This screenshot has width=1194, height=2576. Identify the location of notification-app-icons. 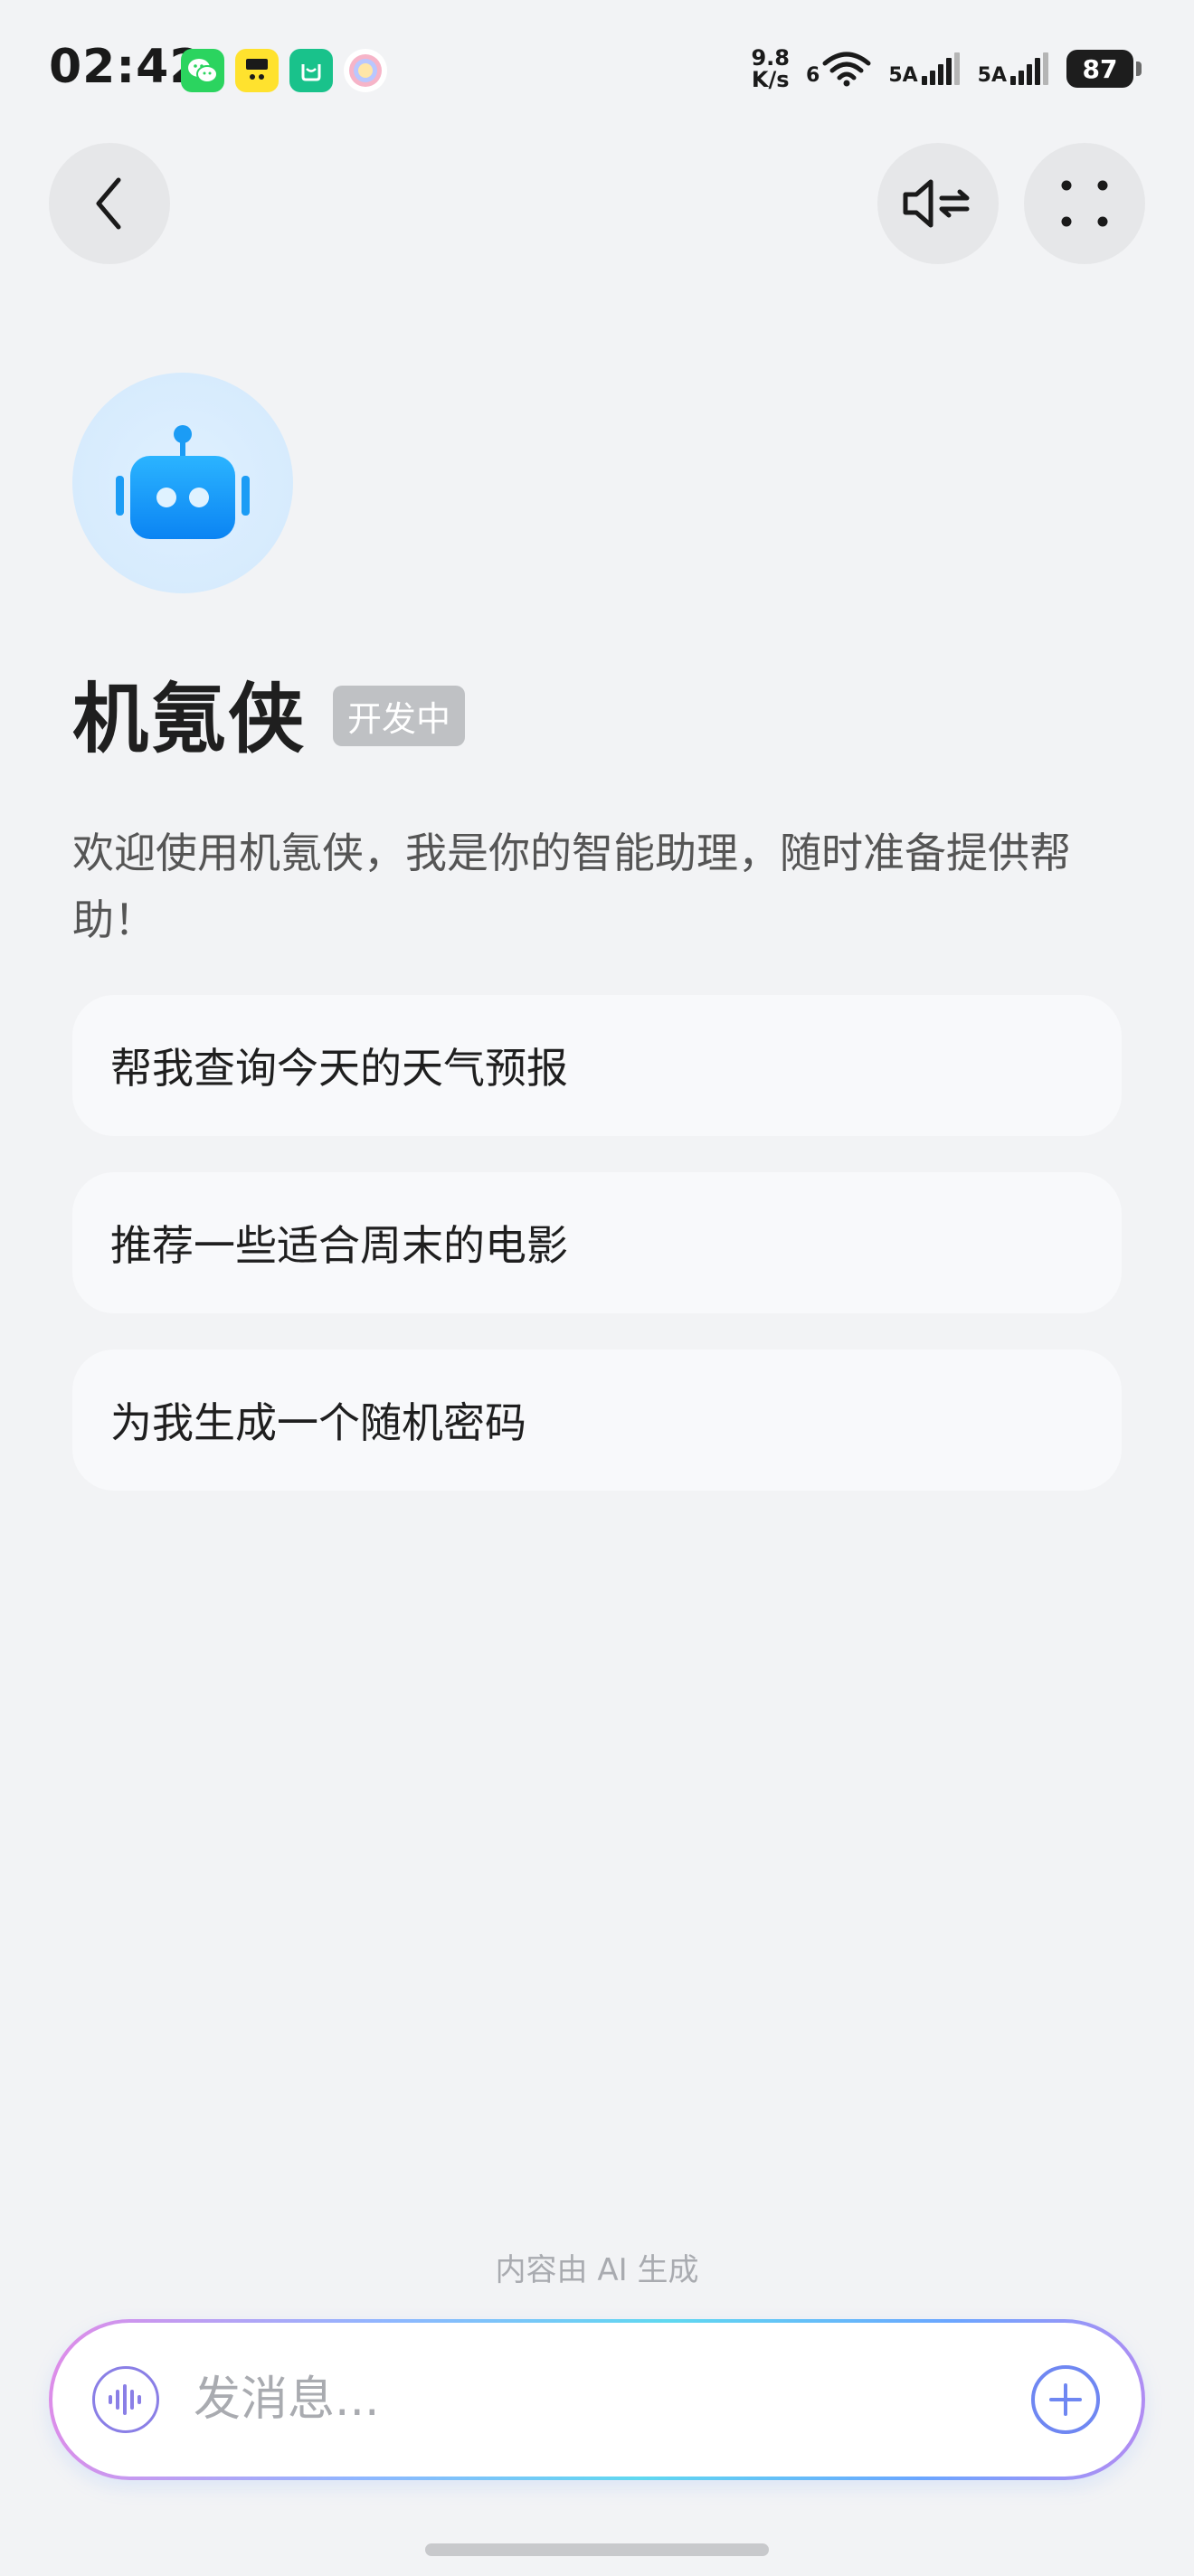
(284, 70).